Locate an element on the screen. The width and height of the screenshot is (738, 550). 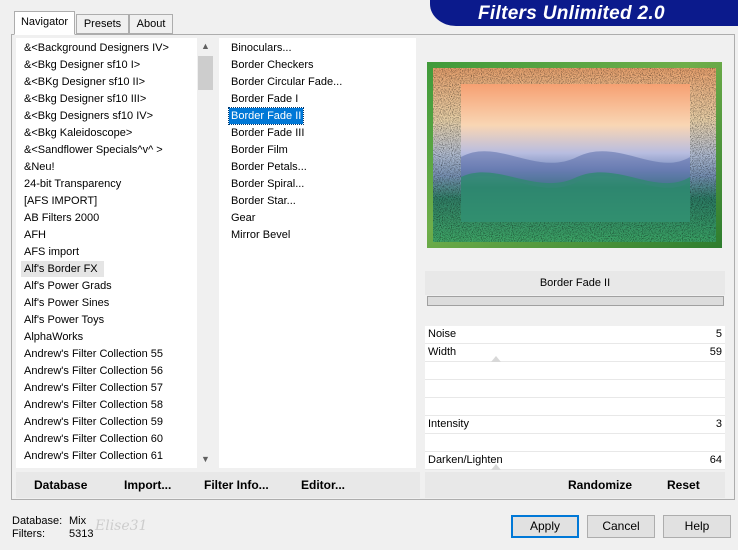
param-row-intensity: Intensity 3 is located at coordinates (575, 425).